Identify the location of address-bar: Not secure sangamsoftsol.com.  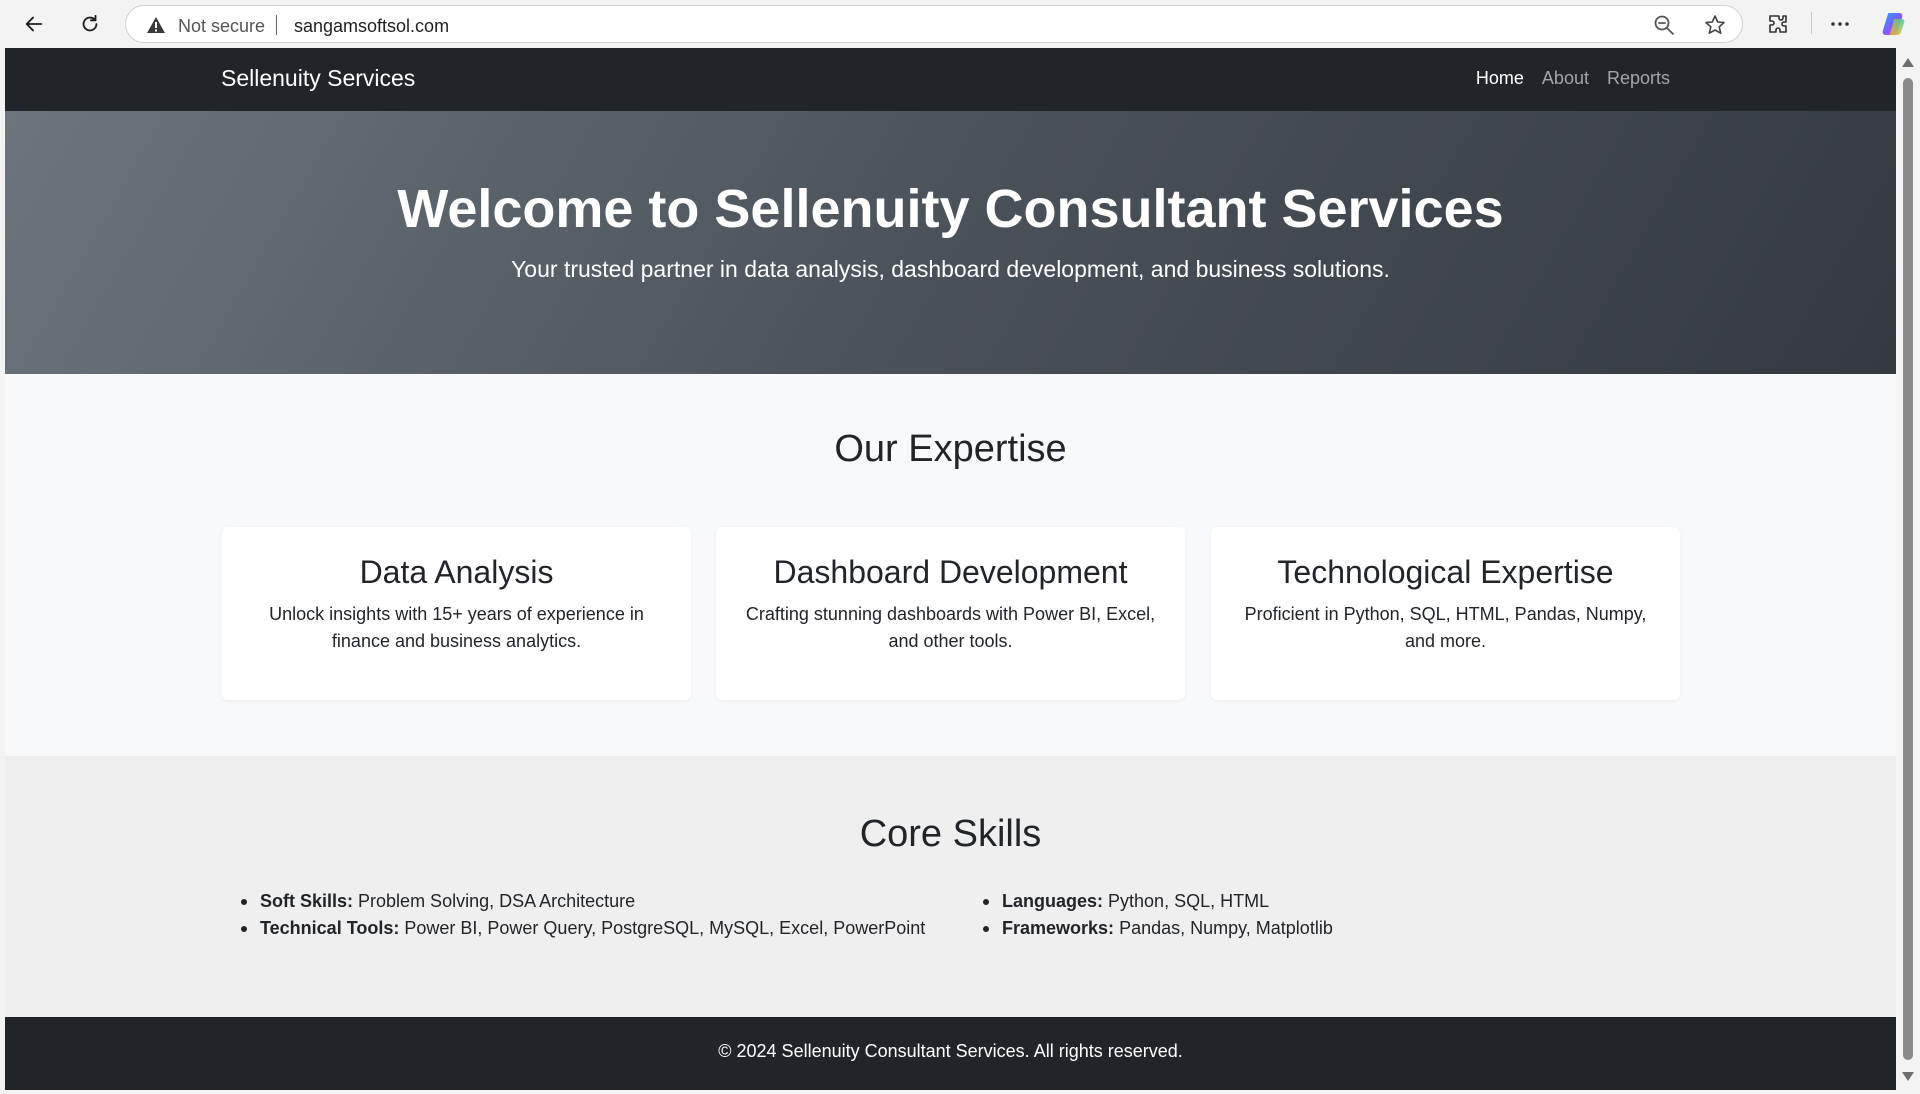
(934, 24).